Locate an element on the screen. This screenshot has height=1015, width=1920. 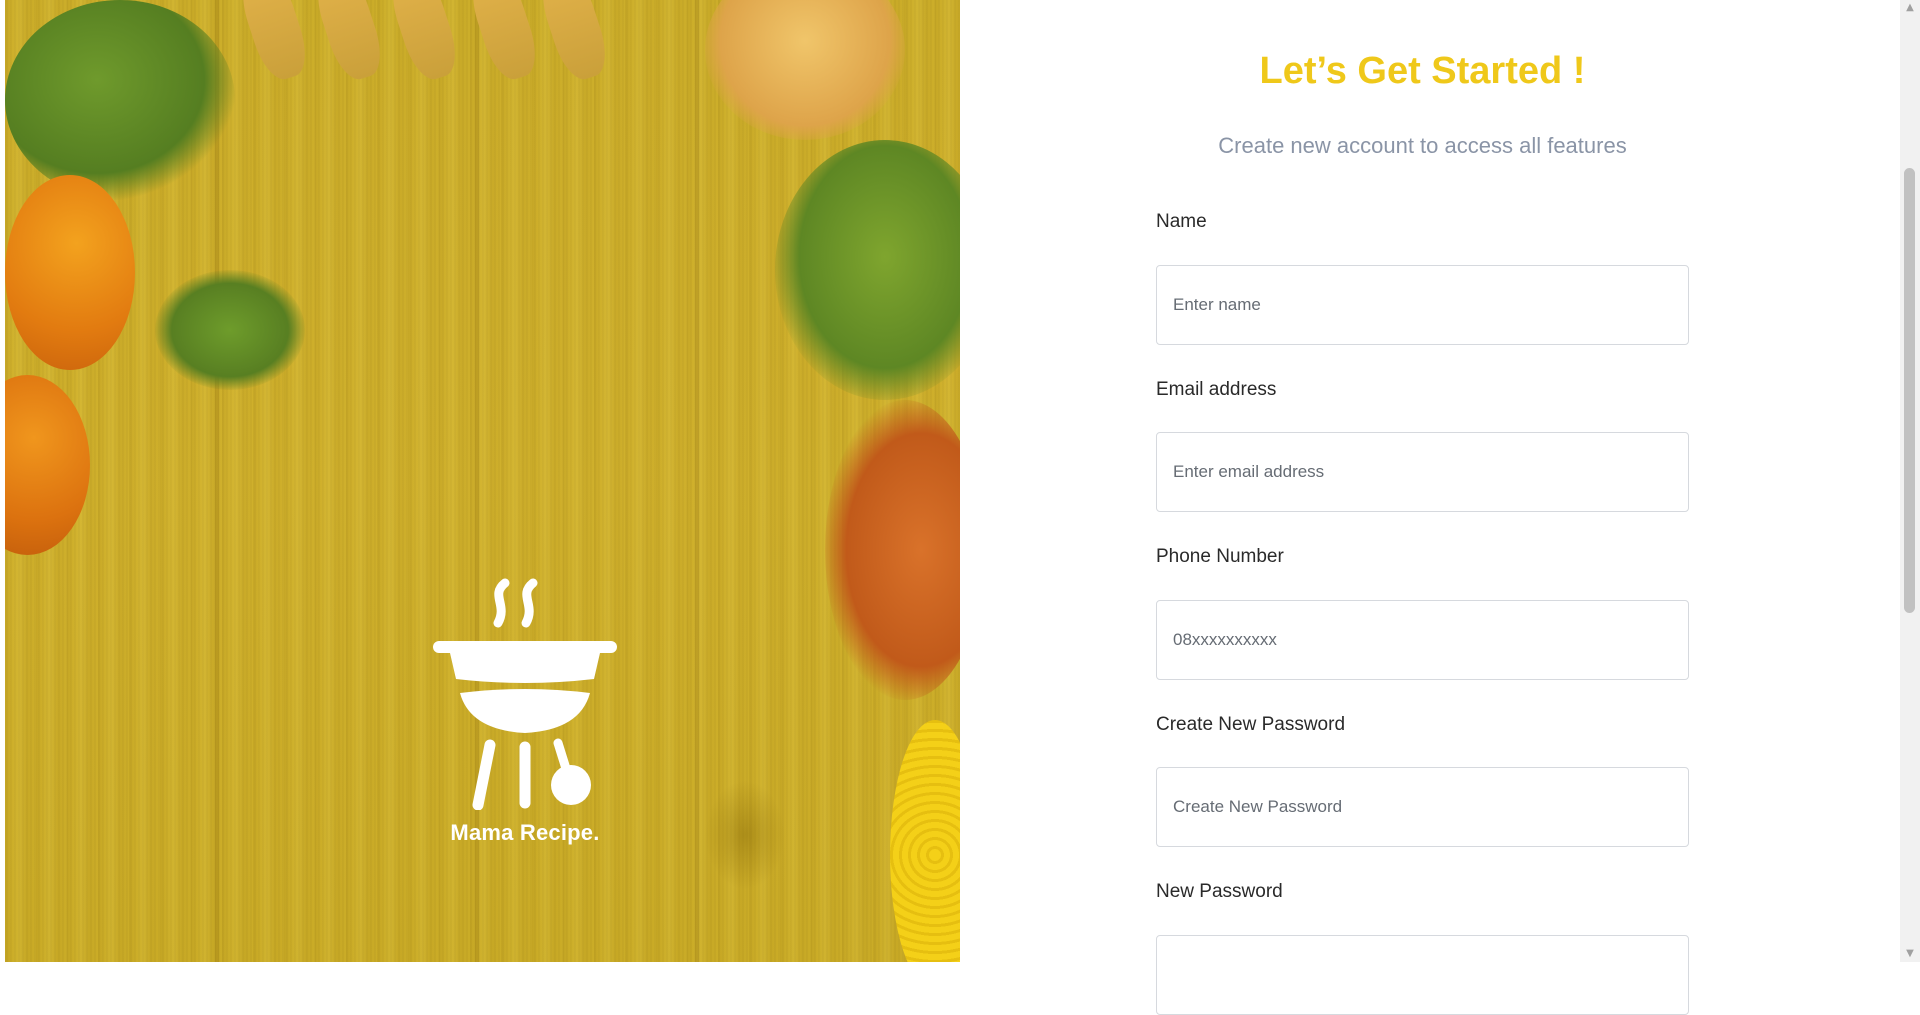
grill-icon is located at coordinates (525, 694).